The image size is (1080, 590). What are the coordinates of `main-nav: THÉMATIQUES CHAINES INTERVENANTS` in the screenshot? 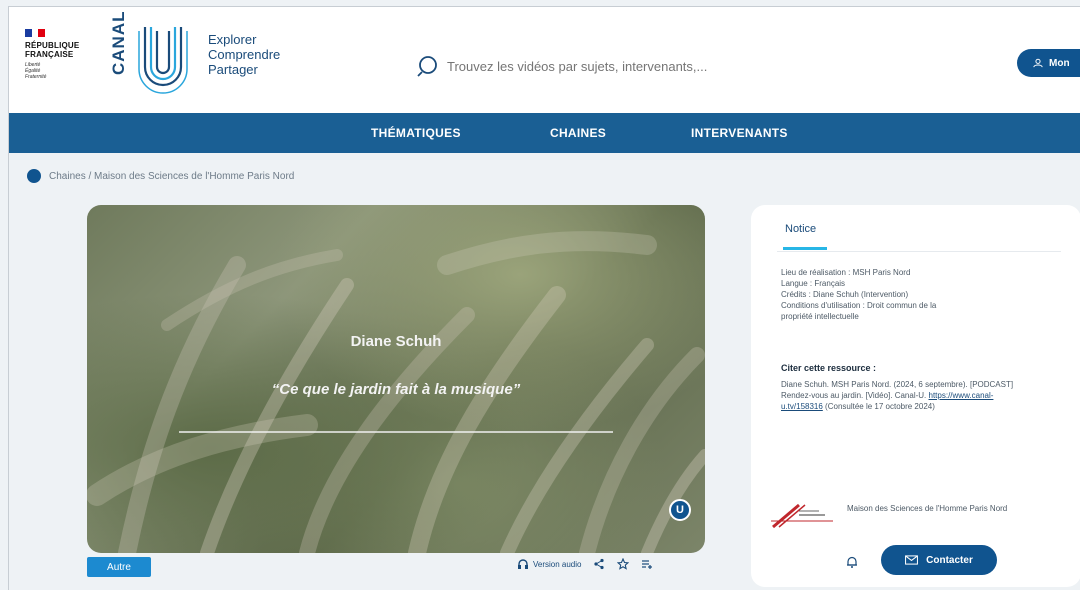 It's located at (544, 133).